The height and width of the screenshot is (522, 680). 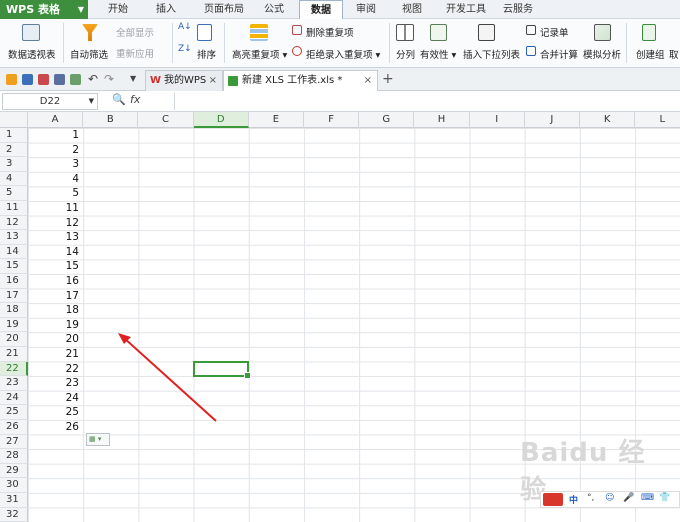 What do you see at coordinates (135, 99) in the screenshot?
I see `function-icon: fx` at bounding box center [135, 99].